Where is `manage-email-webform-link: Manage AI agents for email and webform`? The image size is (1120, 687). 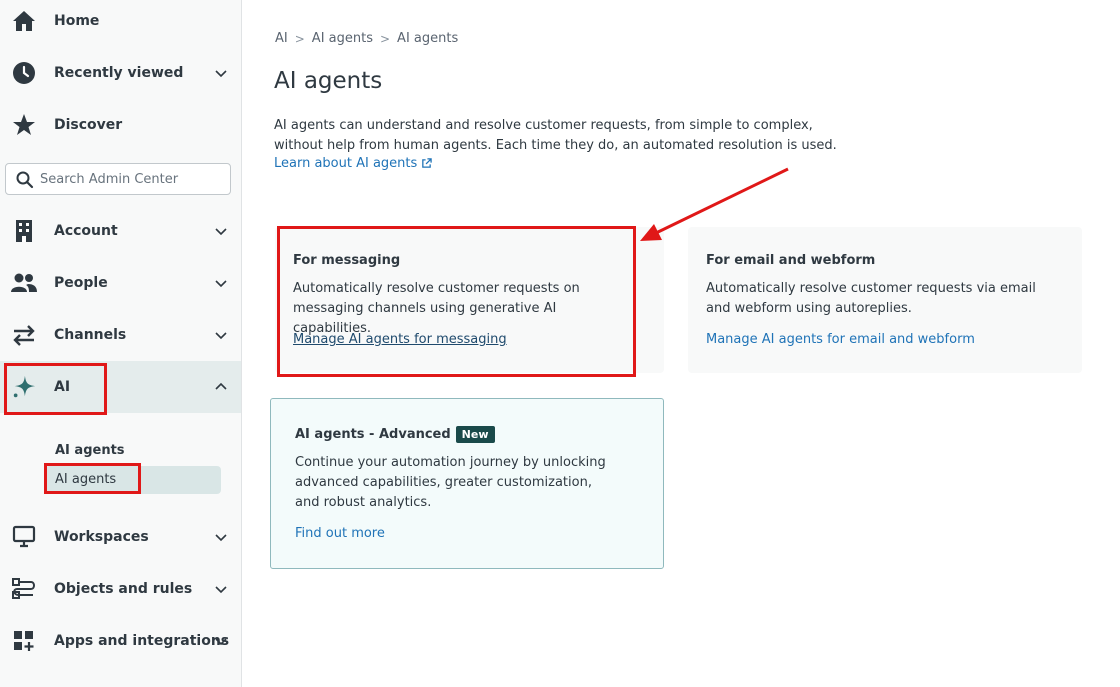
manage-email-webform-link: Manage AI agents for email and webform is located at coordinates (840, 339).